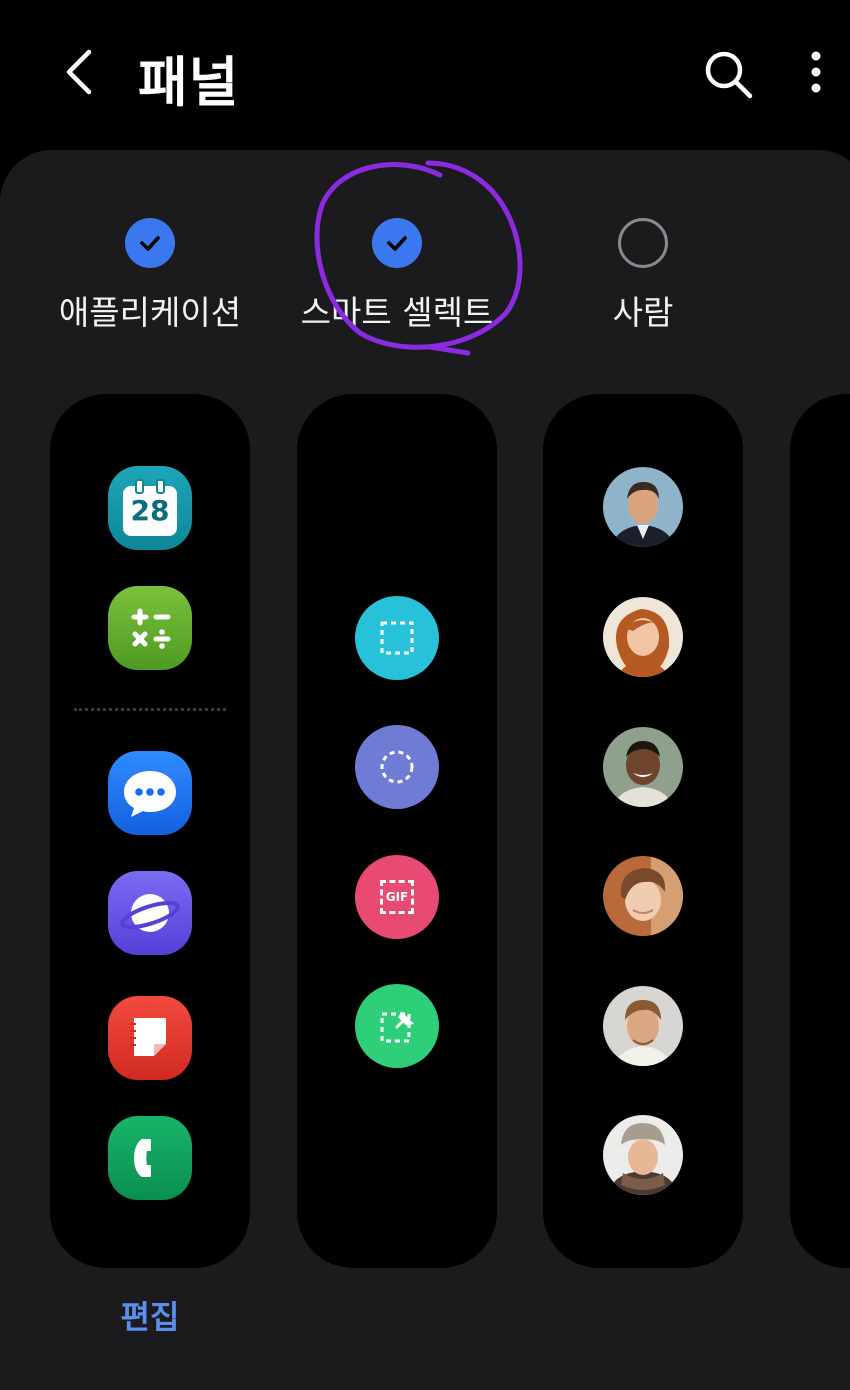 Image resolution: width=850 pixels, height=1390 pixels. I want to click on rectangle-select-icon, so click(397, 638).